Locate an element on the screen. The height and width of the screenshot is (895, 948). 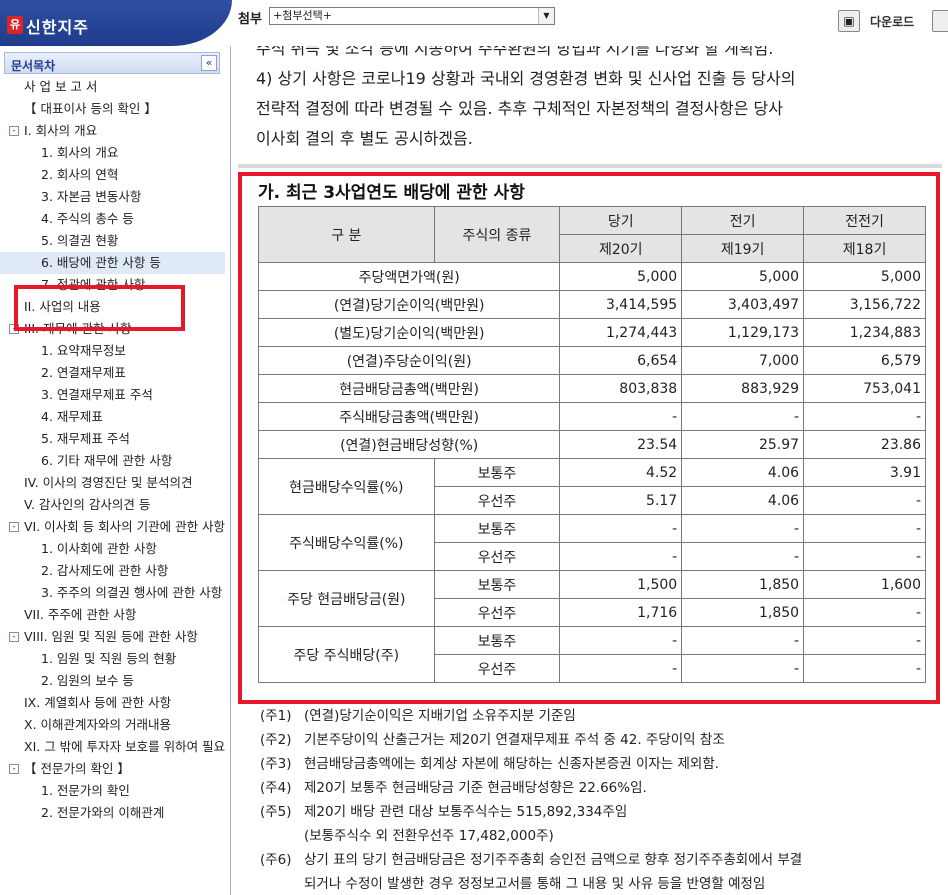
stock-type-cell: 우선주 is located at coordinates (497, 500).